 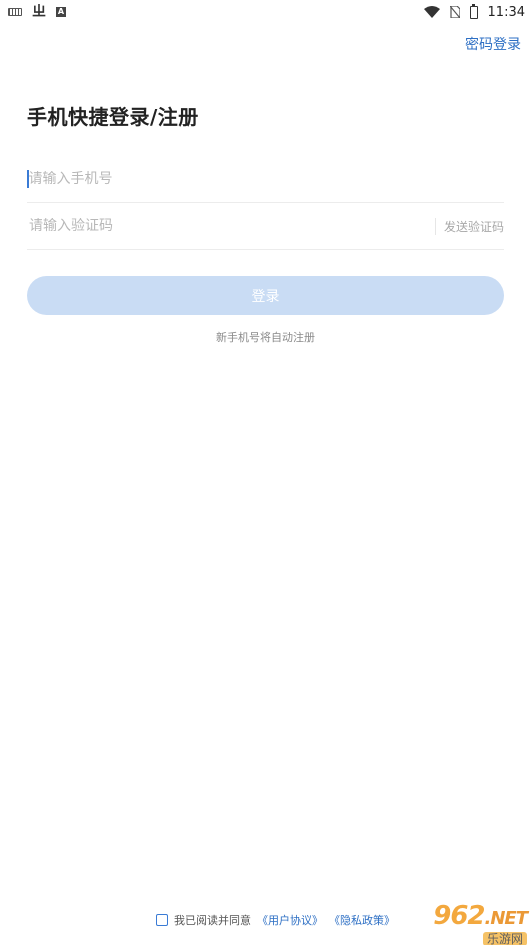 I want to click on status-left: ㄓ A, so click(x=37, y=12).